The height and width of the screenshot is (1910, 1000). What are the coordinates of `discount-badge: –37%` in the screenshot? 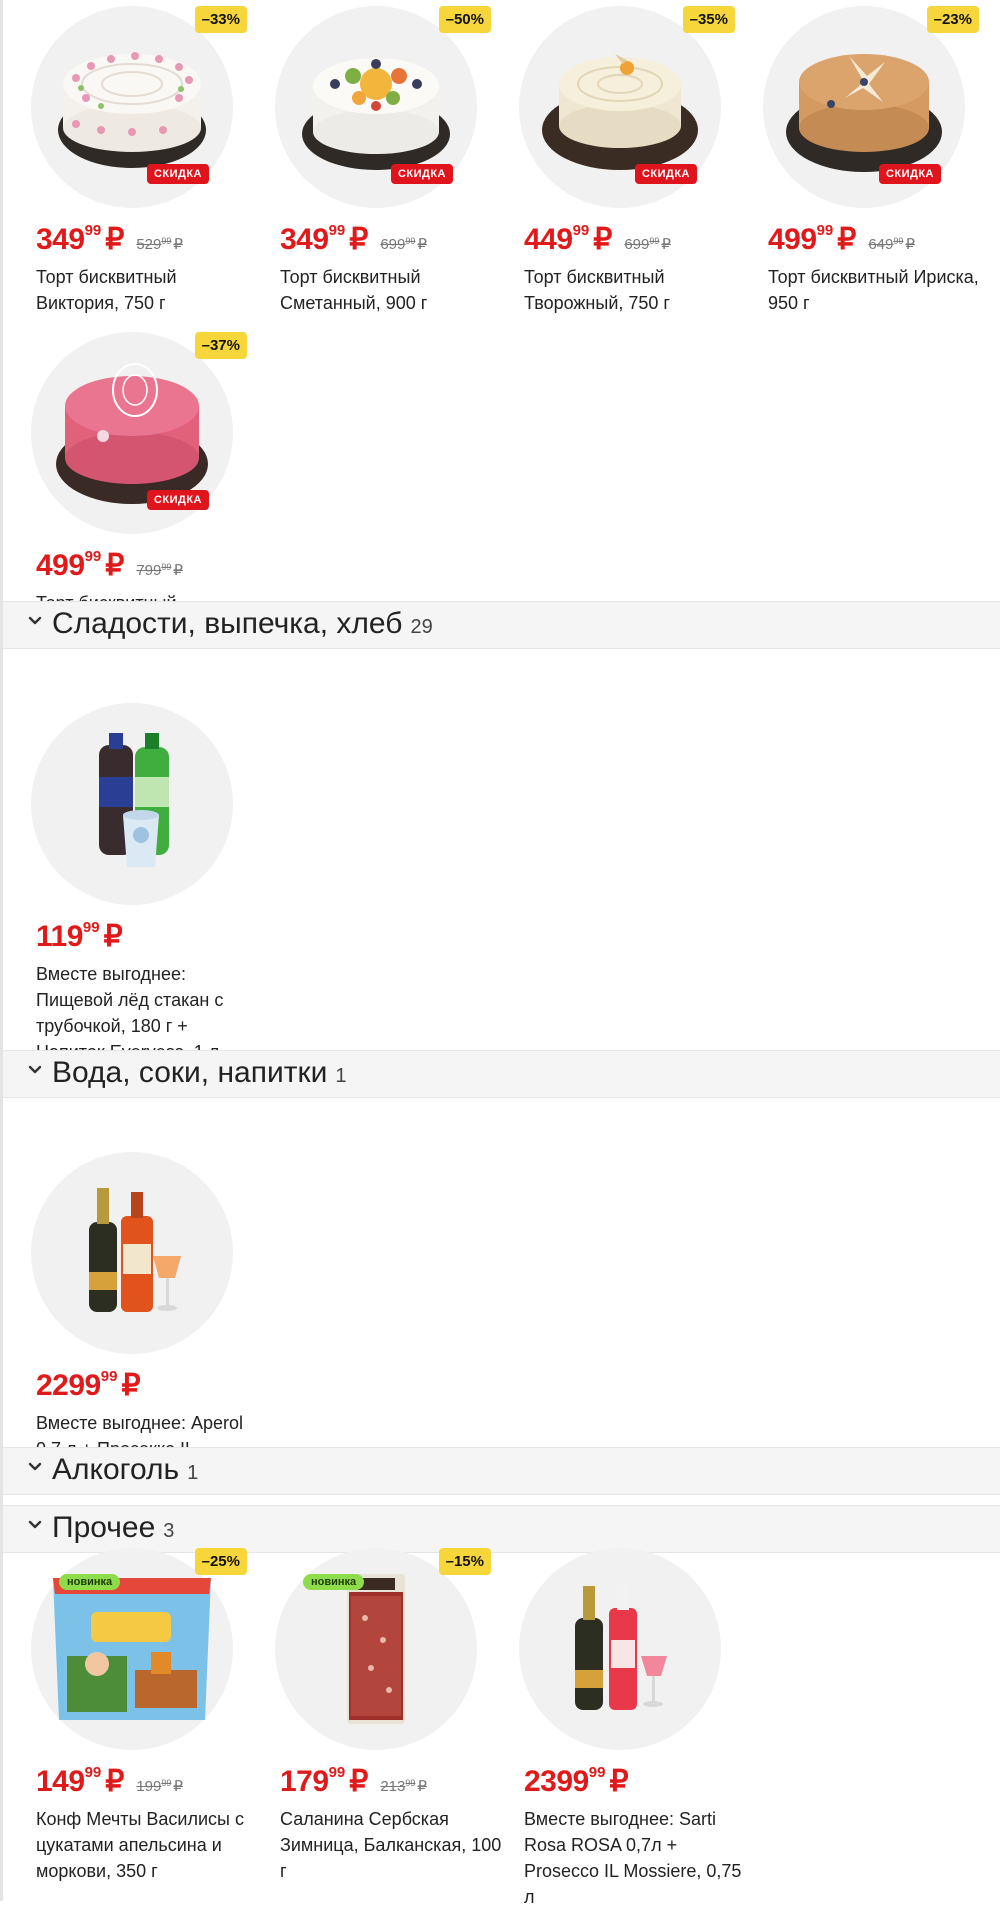 It's located at (220, 345).